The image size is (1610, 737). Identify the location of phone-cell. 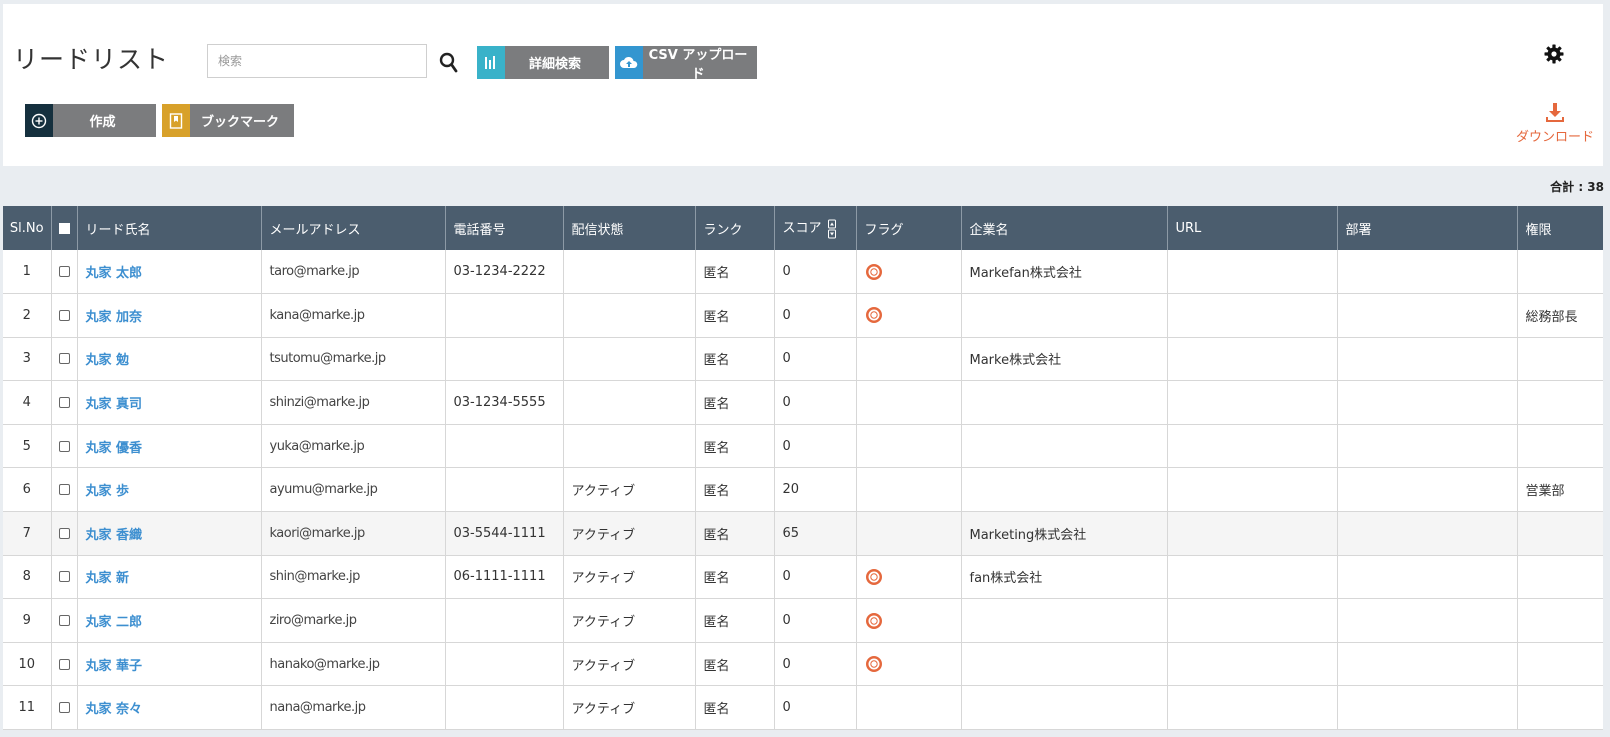
(504, 708).